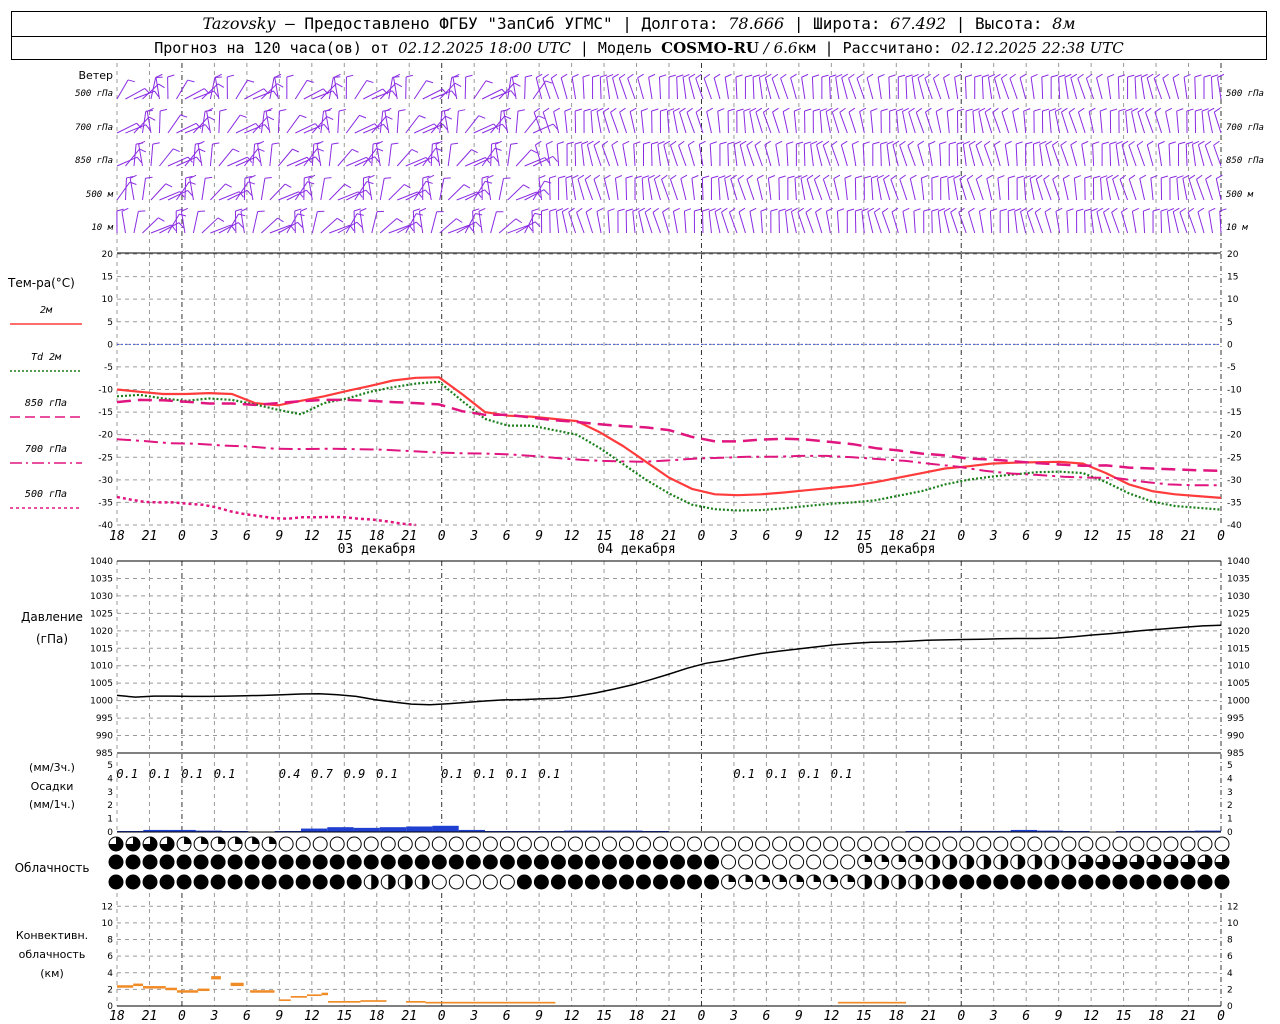 This screenshot has width=1280, height=1024. Describe the element at coordinates (896, 549) in the screenshot. I see `day-label: 05 декабря` at that location.